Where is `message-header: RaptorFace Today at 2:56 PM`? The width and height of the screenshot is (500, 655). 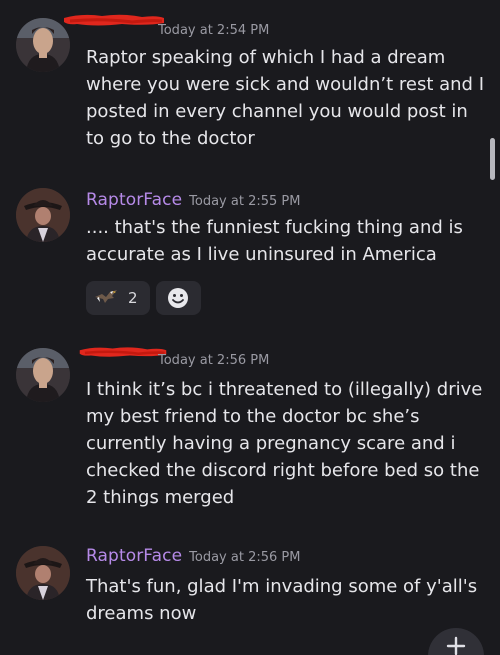
message-header: RaptorFace Today at 2:56 PM is located at coordinates (193, 558).